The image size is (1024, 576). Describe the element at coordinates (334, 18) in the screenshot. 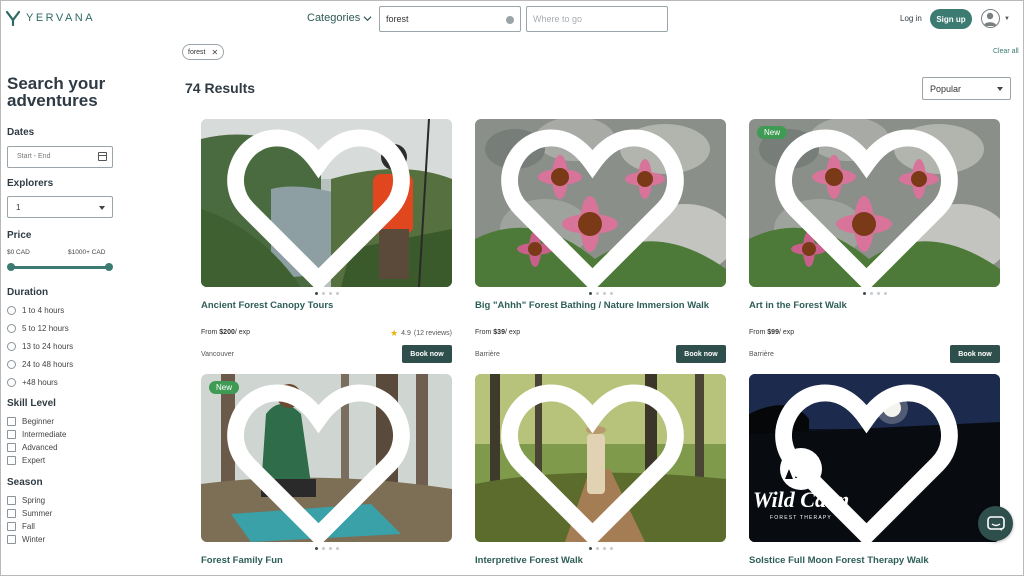

I see `categories-label: Categories` at that location.